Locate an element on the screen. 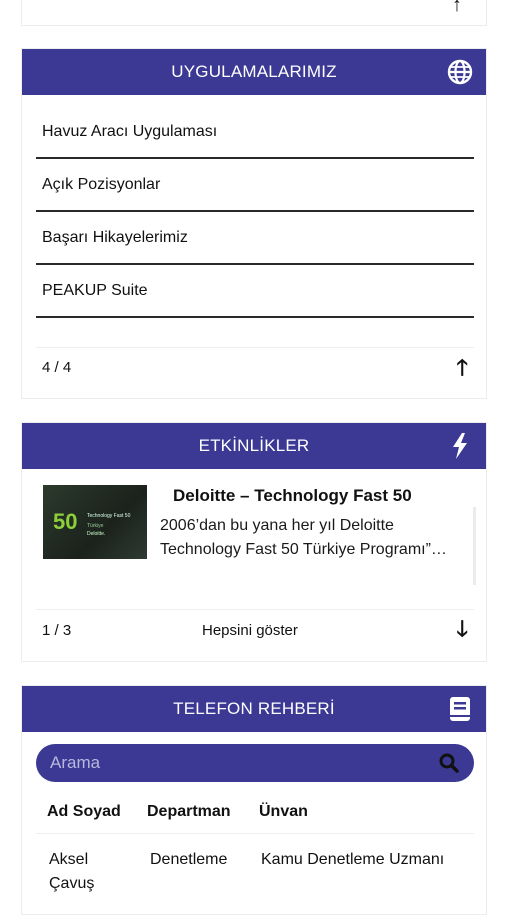 The image size is (507, 915). thumb-text: Türkiye is located at coordinates (95, 526).